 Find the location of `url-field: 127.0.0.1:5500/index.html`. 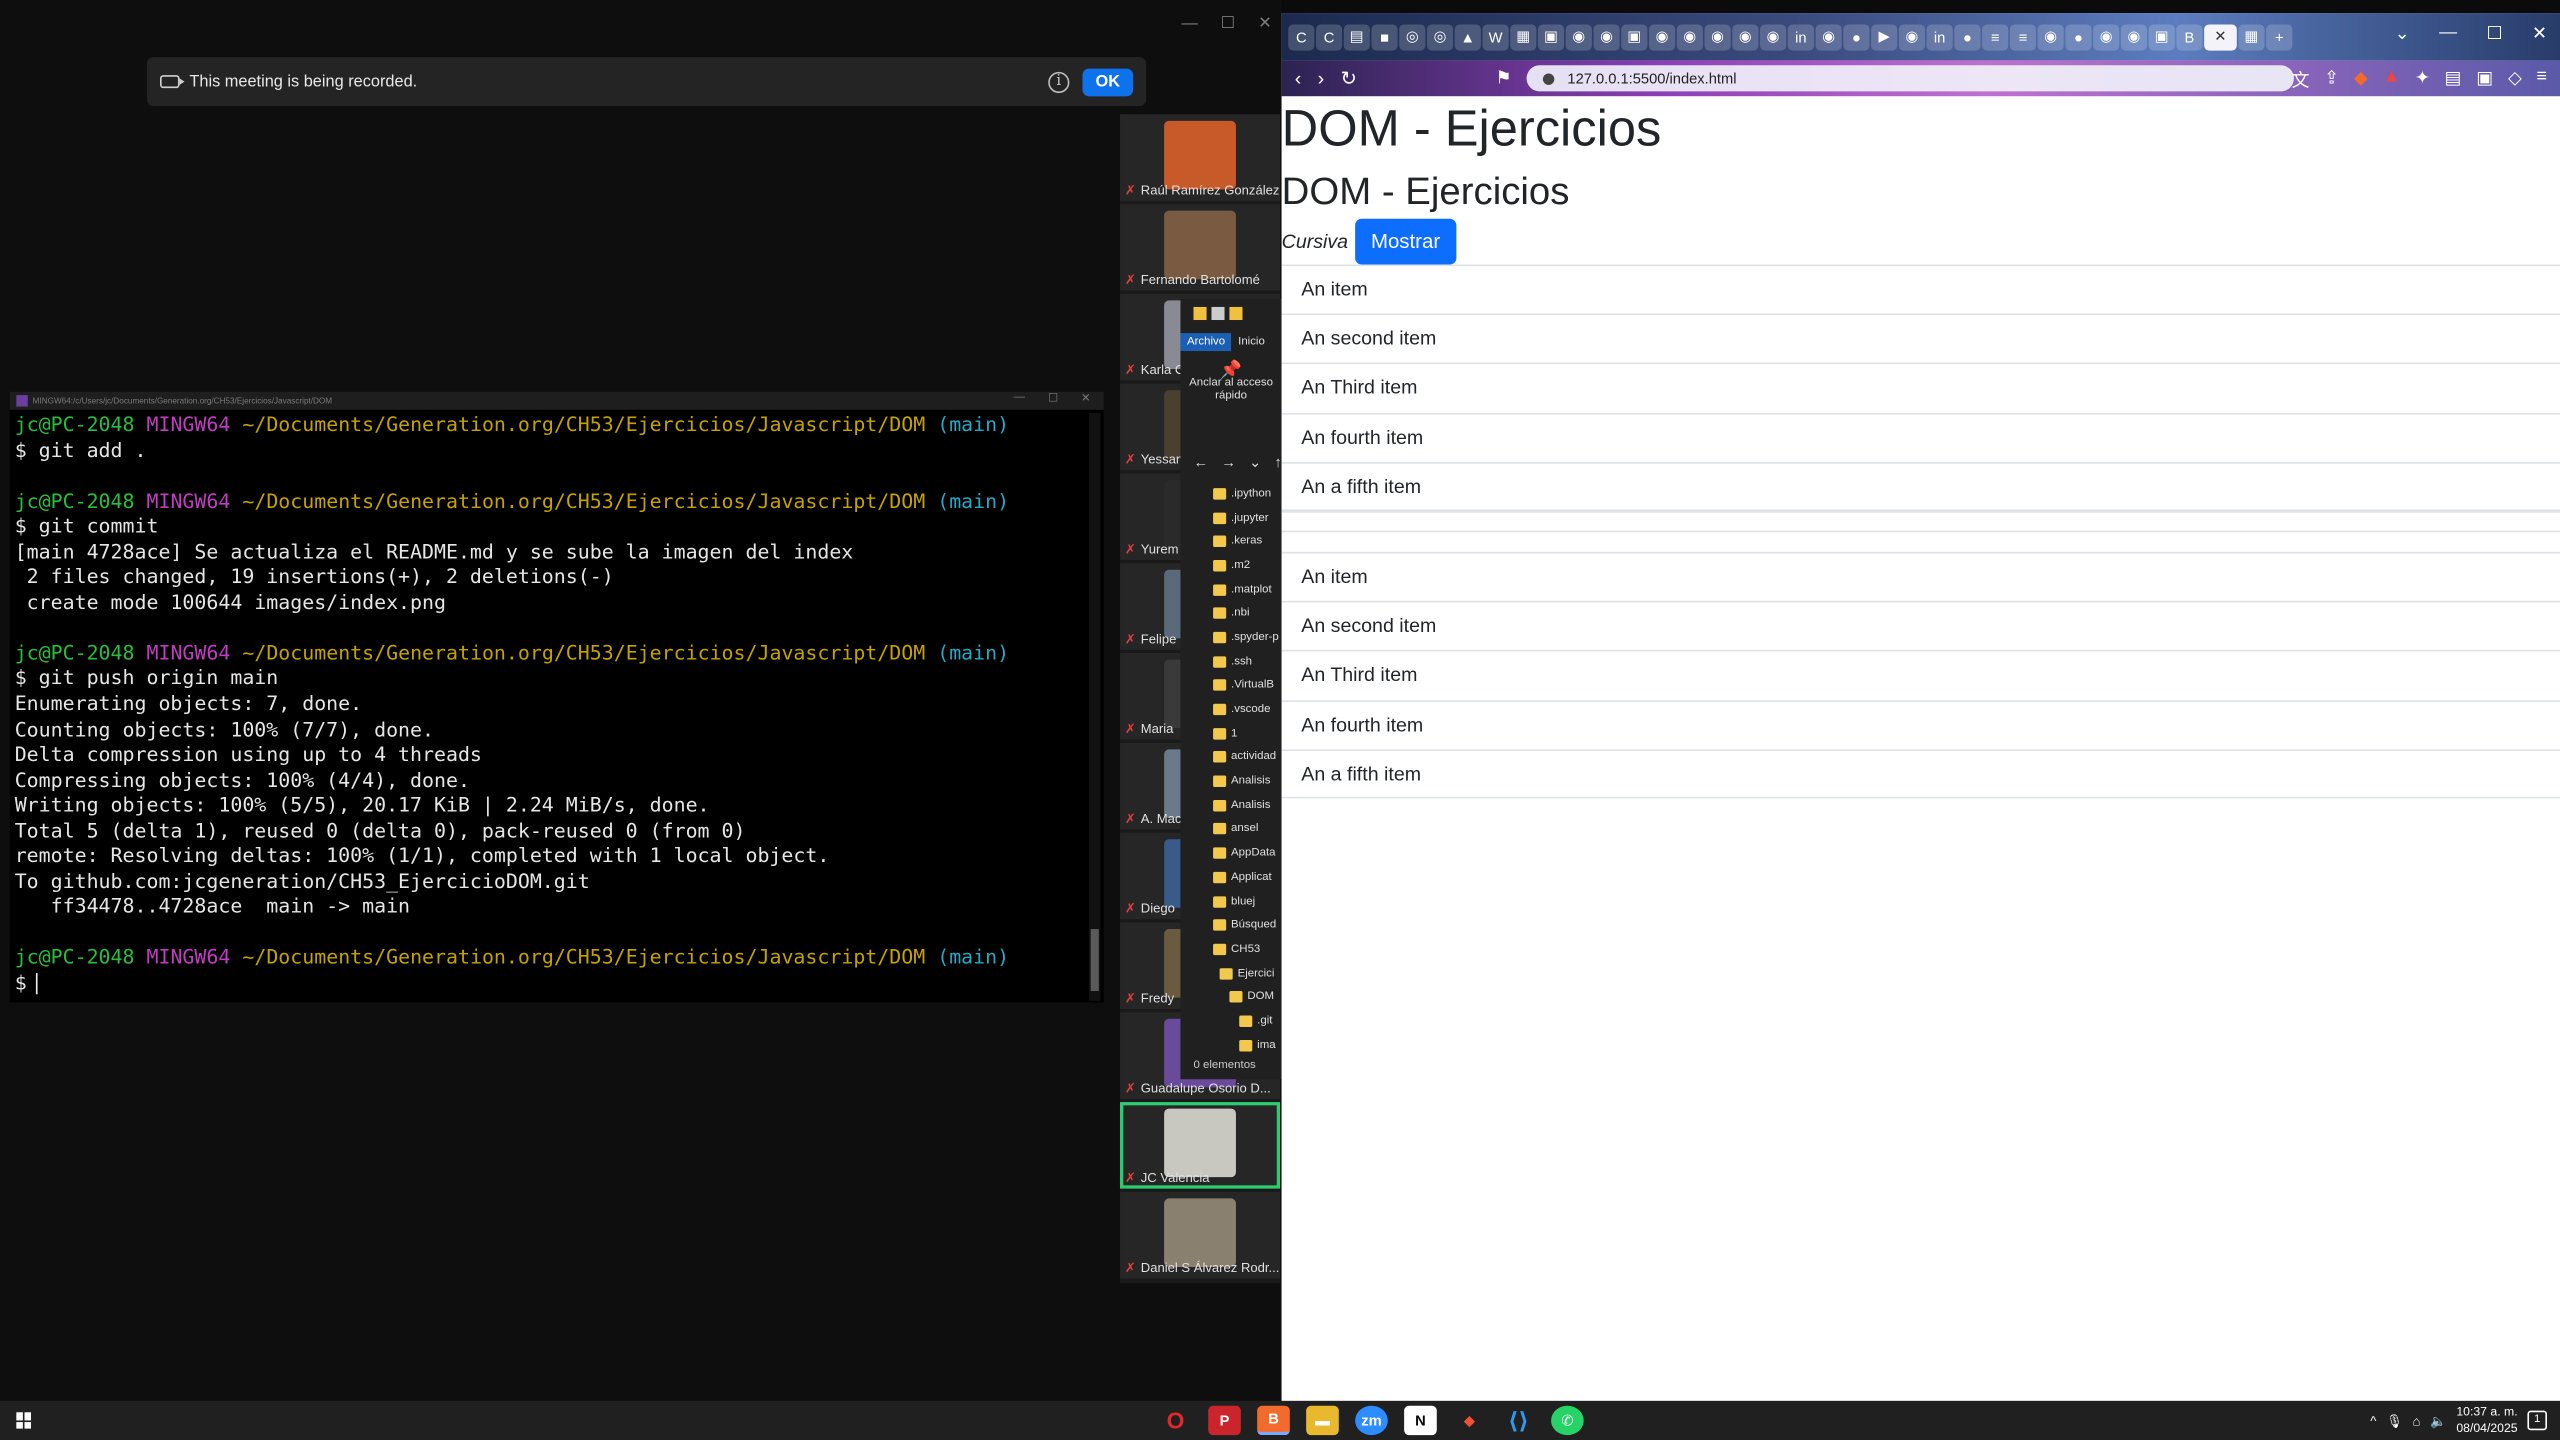

url-field: 127.0.0.1:5500/index.html is located at coordinates (1910, 78).